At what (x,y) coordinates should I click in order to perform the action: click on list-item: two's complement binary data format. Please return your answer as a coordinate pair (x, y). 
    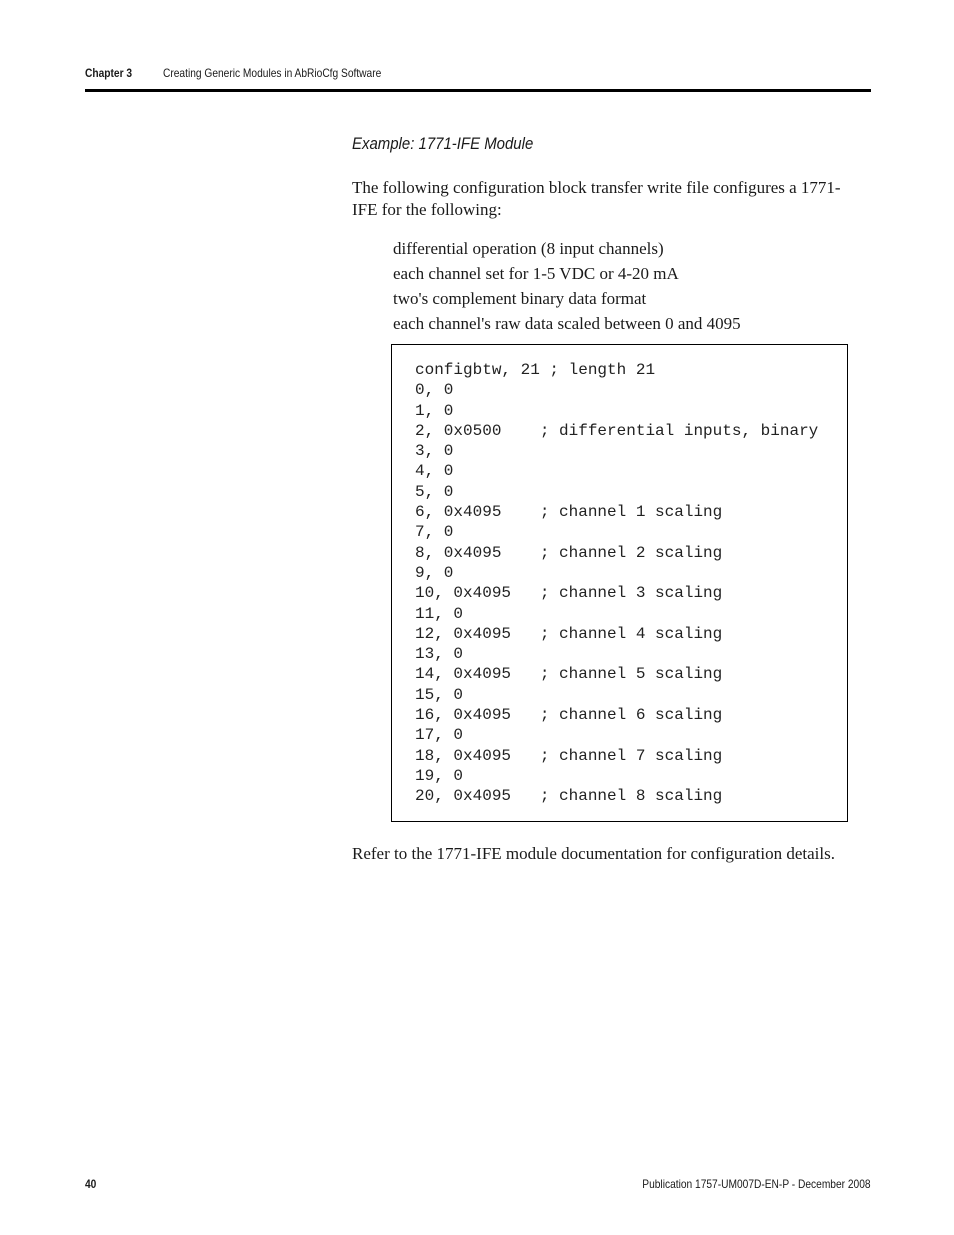
    Looking at the image, I should click on (520, 298).